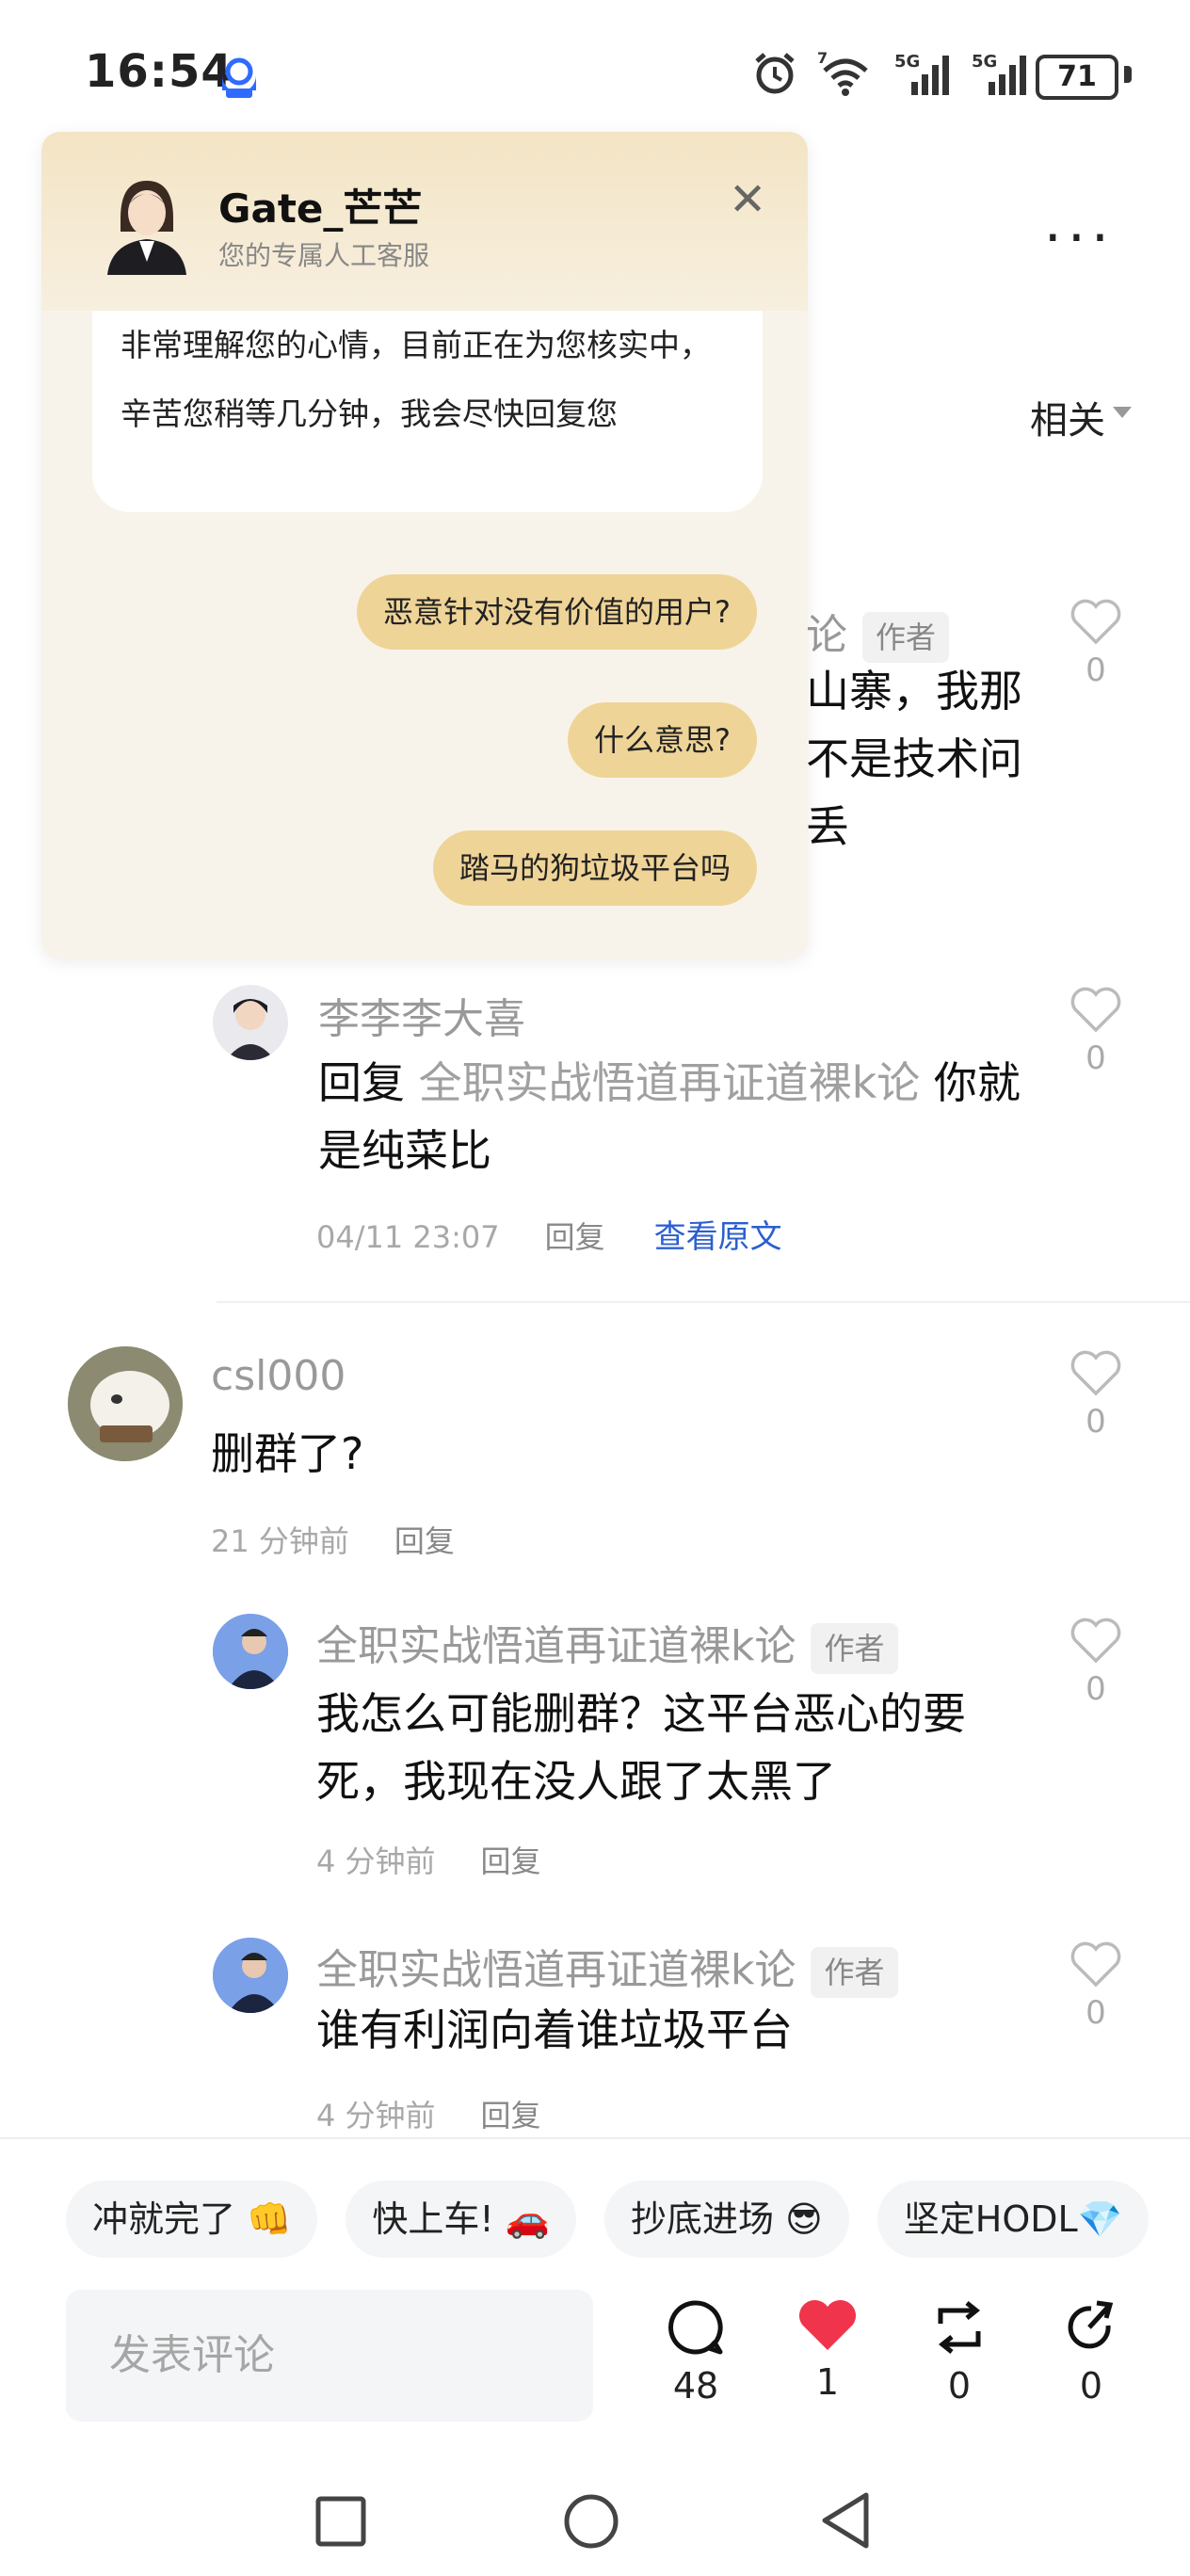 The width and height of the screenshot is (1190, 2576). I want to click on quick-reply-chip: 抄底进场 😎, so click(726, 2219).